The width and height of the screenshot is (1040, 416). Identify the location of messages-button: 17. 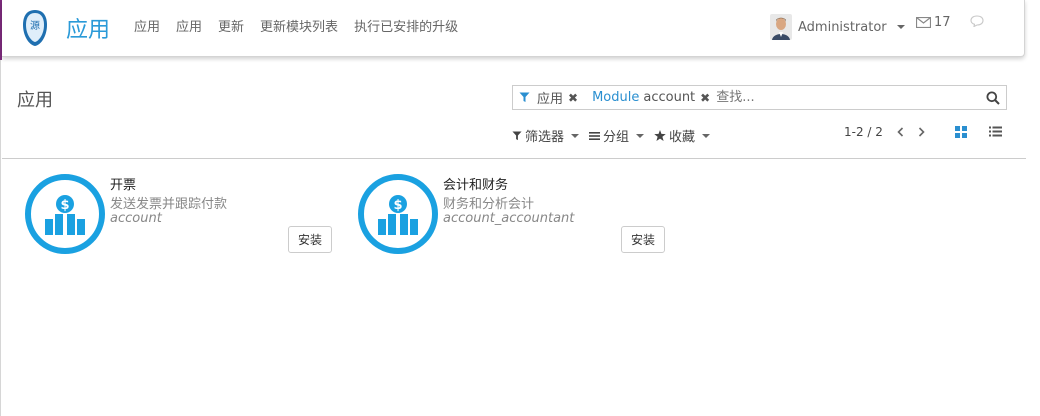
(933, 22).